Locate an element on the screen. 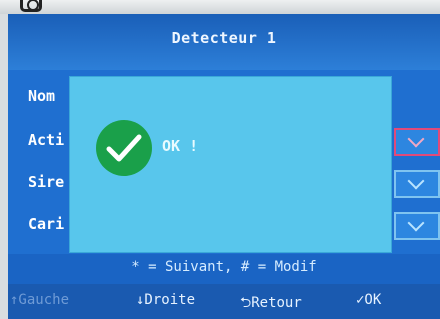 The image size is (440, 319). activation-select is located at coordinates (417, 142).